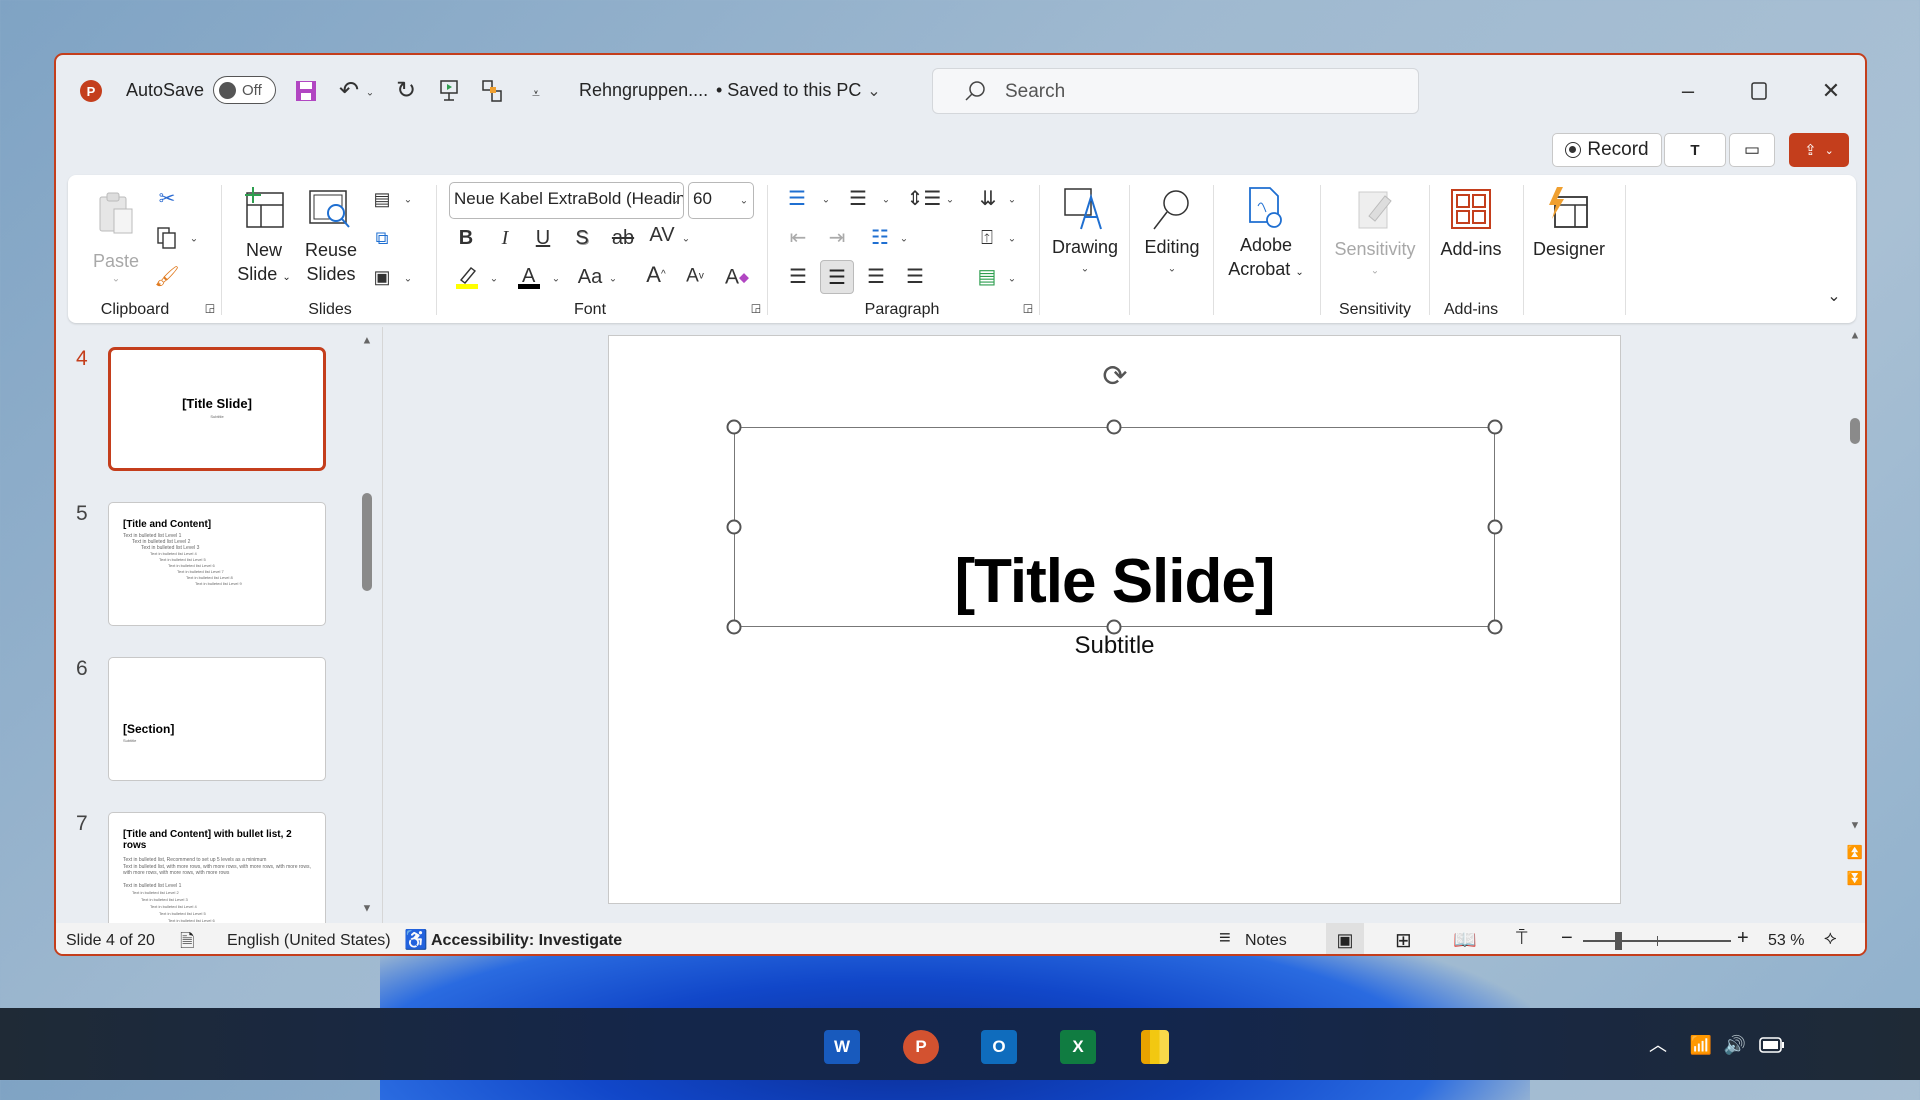 The height and width of the screenshot is (1100, 1920). What do you see at coordinates (737, 277) in the screenshot?
I see `clear-formatting-icon: A ◆` at bounding box center [737, 277].